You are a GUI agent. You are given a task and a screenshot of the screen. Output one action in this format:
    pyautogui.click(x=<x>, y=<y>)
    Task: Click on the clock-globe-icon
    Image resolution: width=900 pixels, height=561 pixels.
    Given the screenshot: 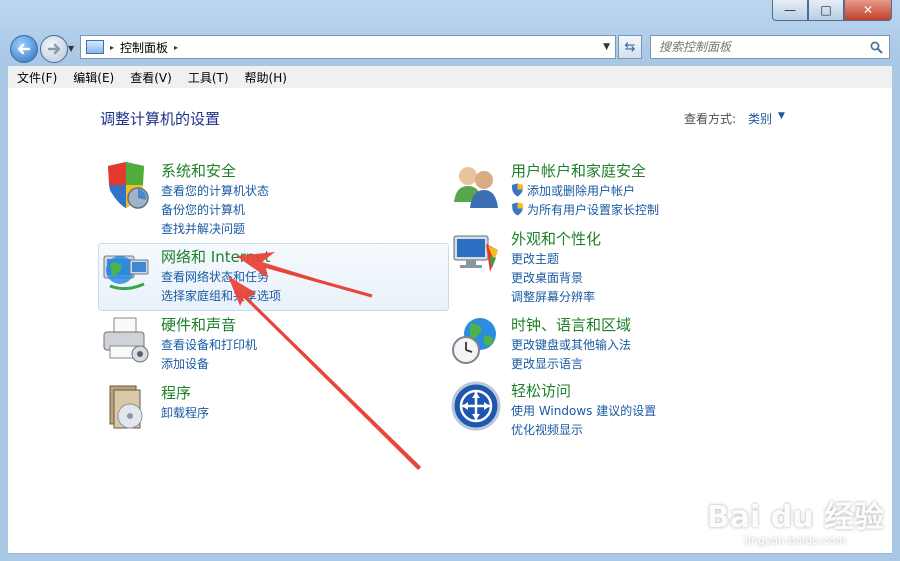 What is the action you would take?
    pyautogui.click(x=474, y=341)
    